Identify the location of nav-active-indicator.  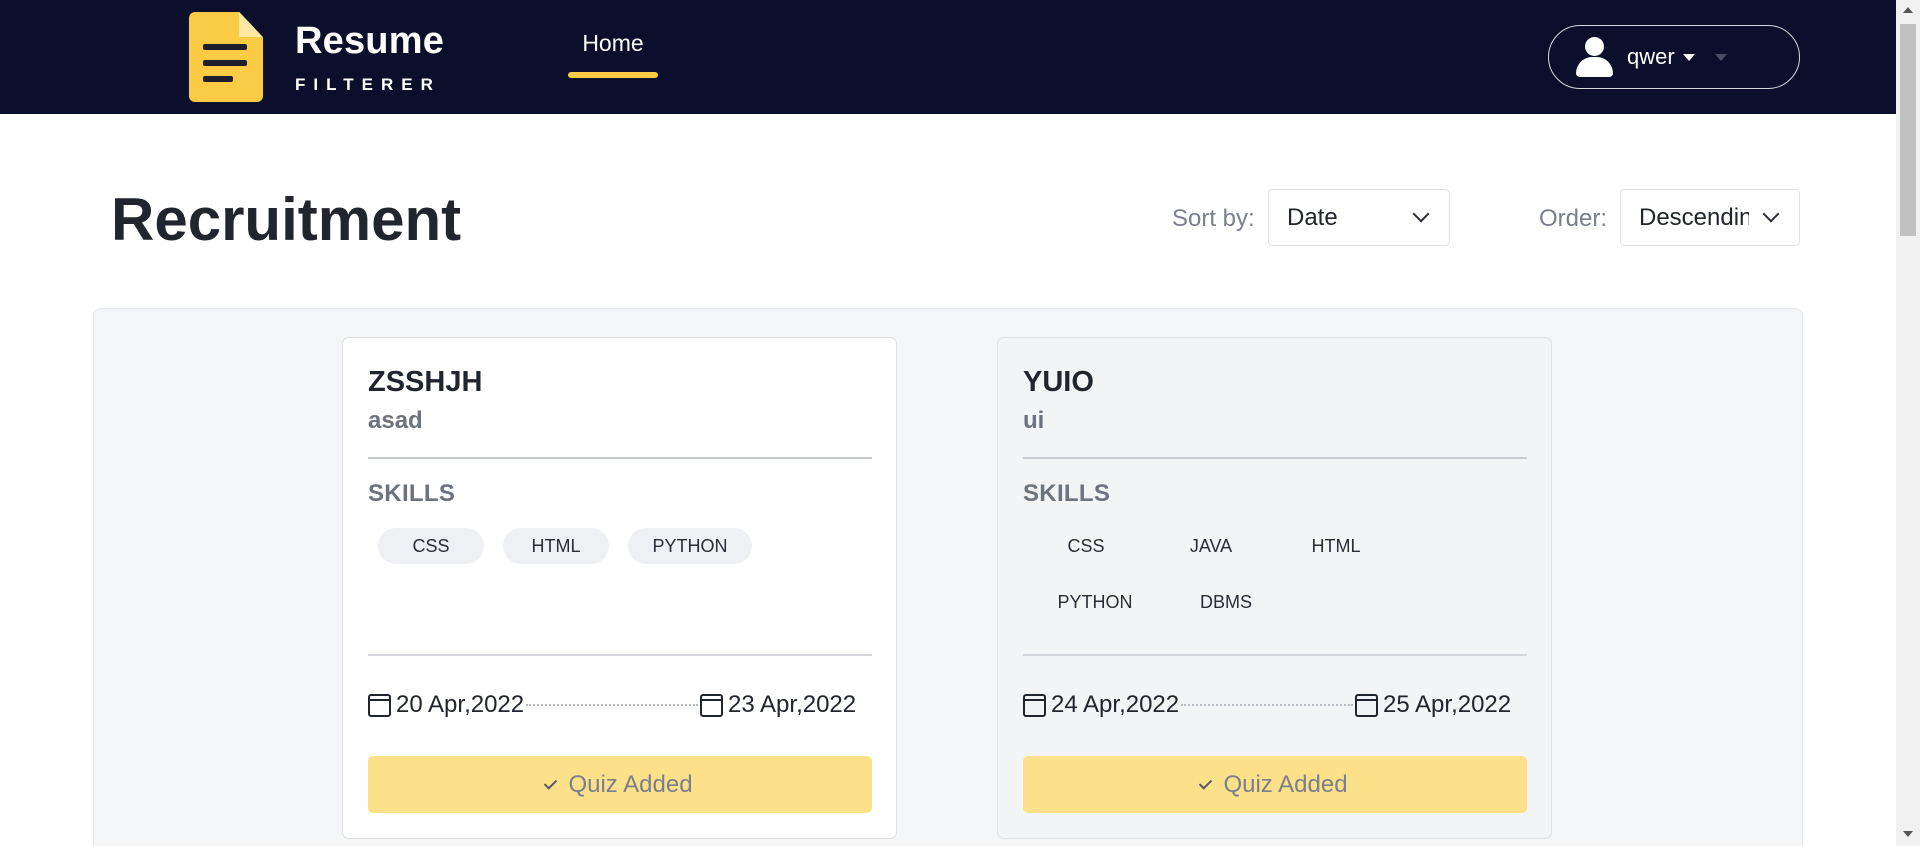
(613, 75).